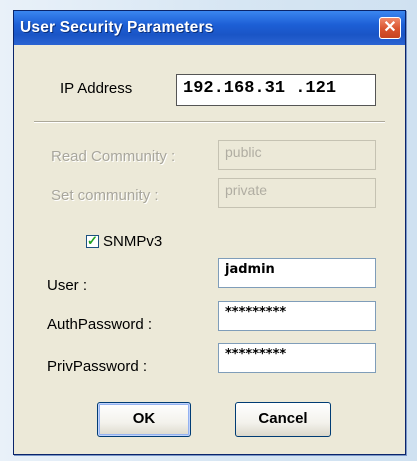 This screenshot has height=461, width=417. What do you see at coordinates (297, 193) in the screenshot?
I see `set-community-field: private` at bounding box center [297, 193].